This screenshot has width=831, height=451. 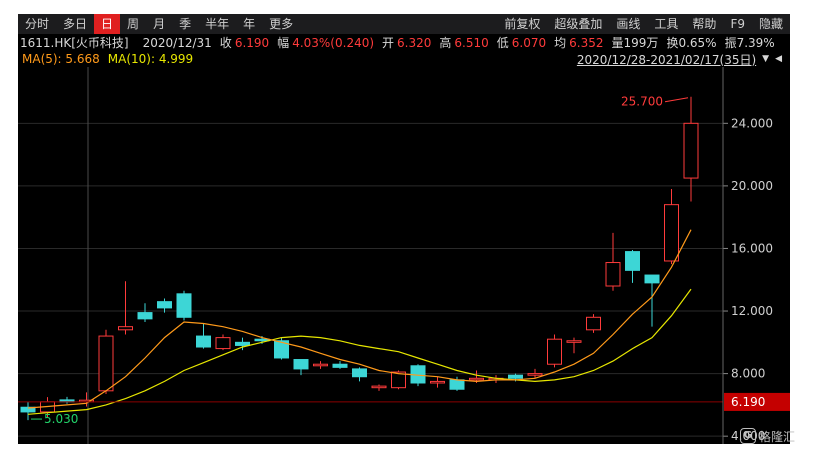 I want to click on high-value: 6.510, so click(x=471, y=42).